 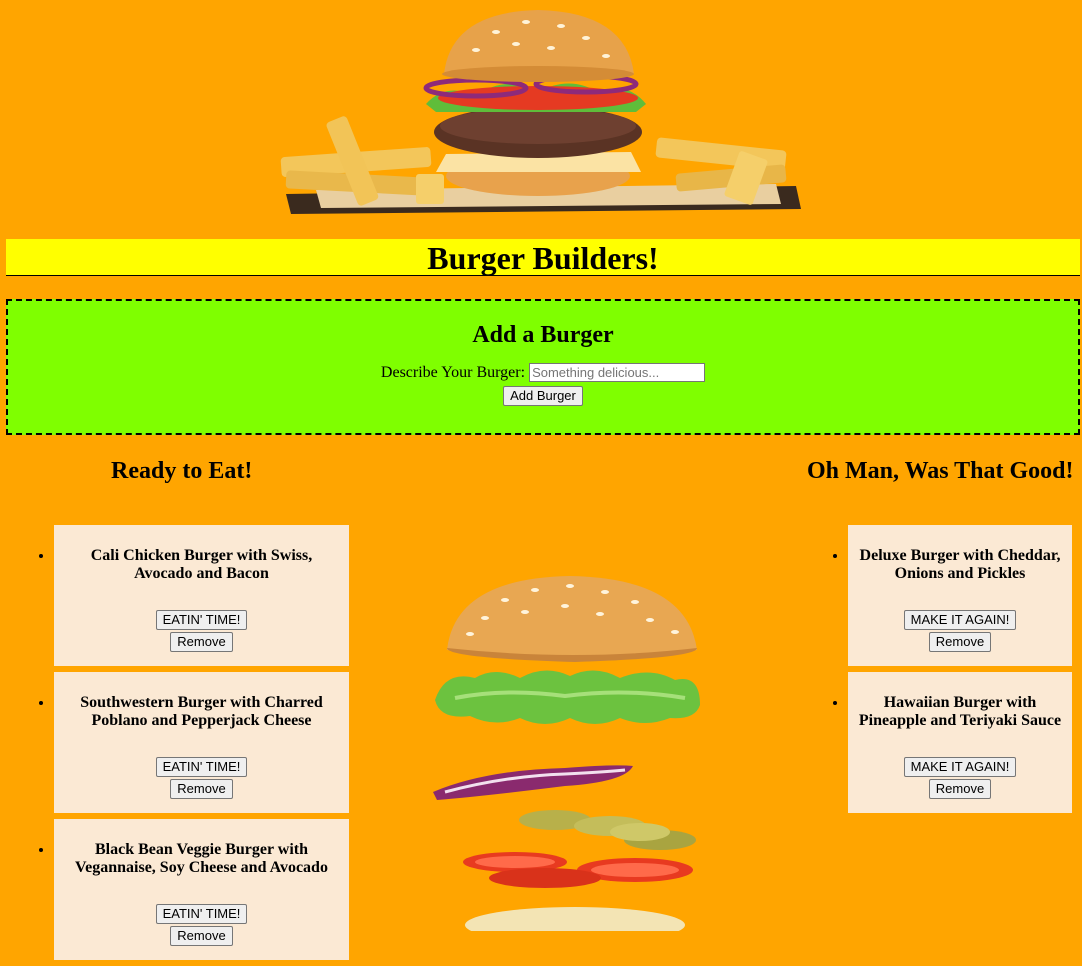 What do you see at coordinates (940, 471) in the screenshot?
I see `eaten-heading: Oh Man, Was That Good!` at bounding box center [940, 471].